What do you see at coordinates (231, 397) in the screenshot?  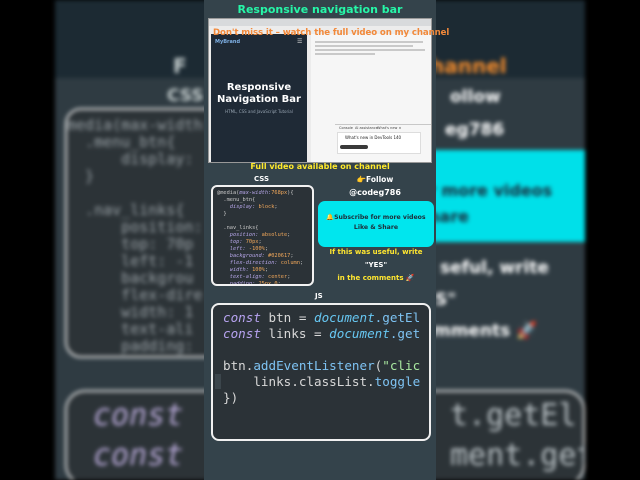 I see `js-line5: })` at bounding box center [231, 397].